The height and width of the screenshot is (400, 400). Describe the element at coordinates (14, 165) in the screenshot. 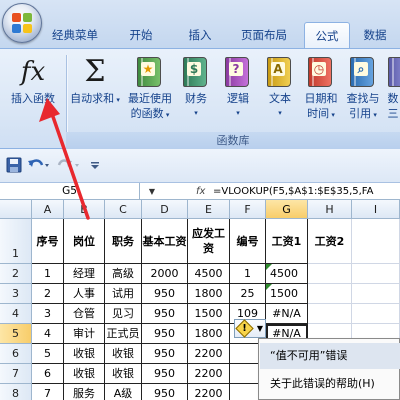

I see `save-icon` at that location.